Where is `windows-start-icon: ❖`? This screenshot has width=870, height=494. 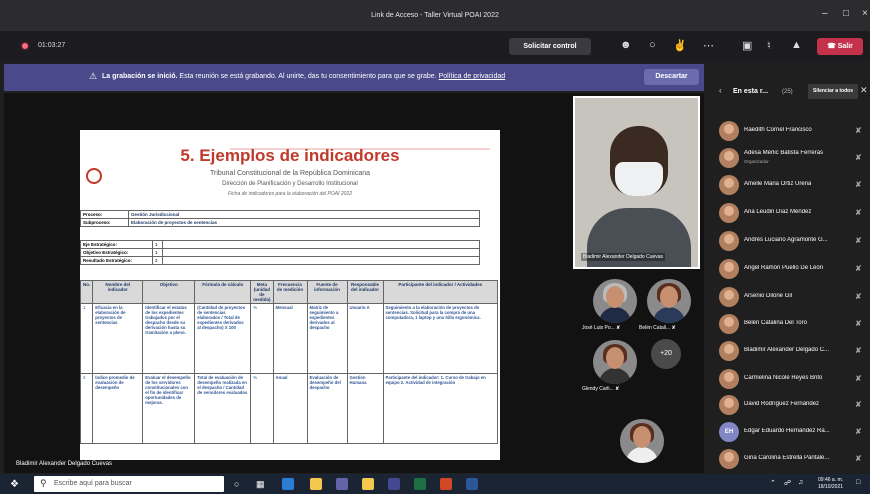
windows-start-icon: ❖ is located at coordinates (14, 484).